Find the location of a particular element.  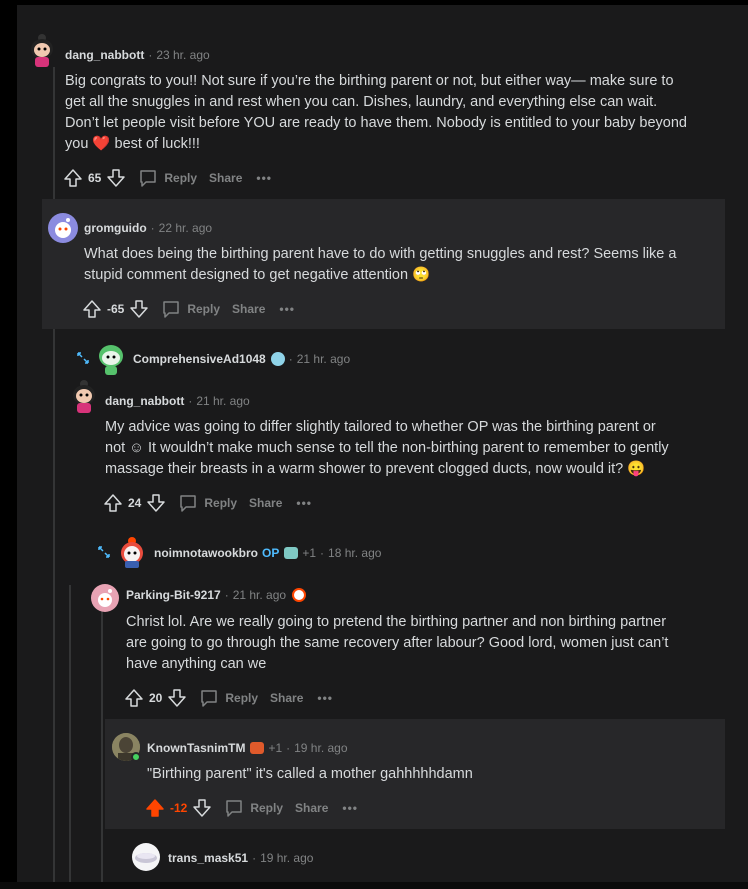

comment-line: have anything can we is located at coordinates (196, 664).